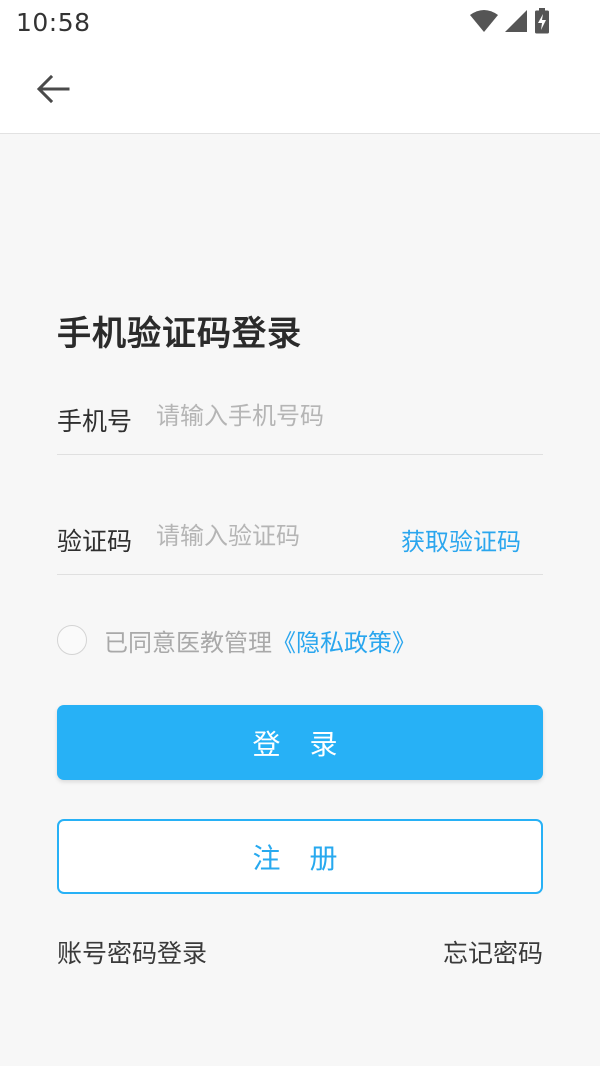 The image size is (600, 1066). Describe the element at coordinates (300, 742) in the screenshot. I see `login-button: 登 录` at that location.